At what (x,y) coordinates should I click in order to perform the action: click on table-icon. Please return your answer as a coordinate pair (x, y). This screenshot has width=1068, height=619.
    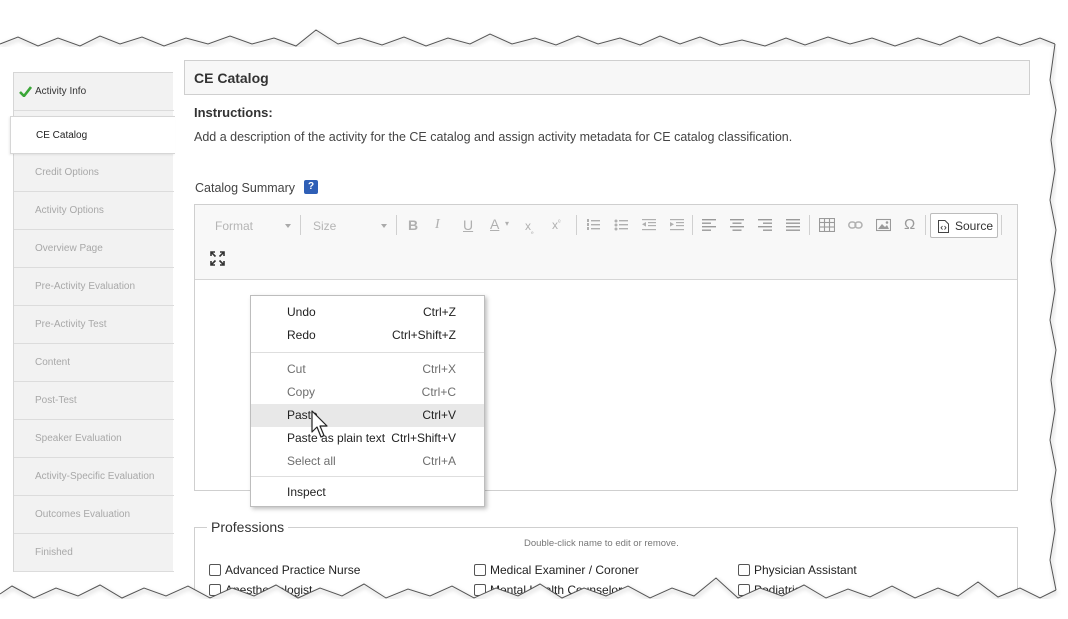
    Looking at the image, I should click on (827, 225).